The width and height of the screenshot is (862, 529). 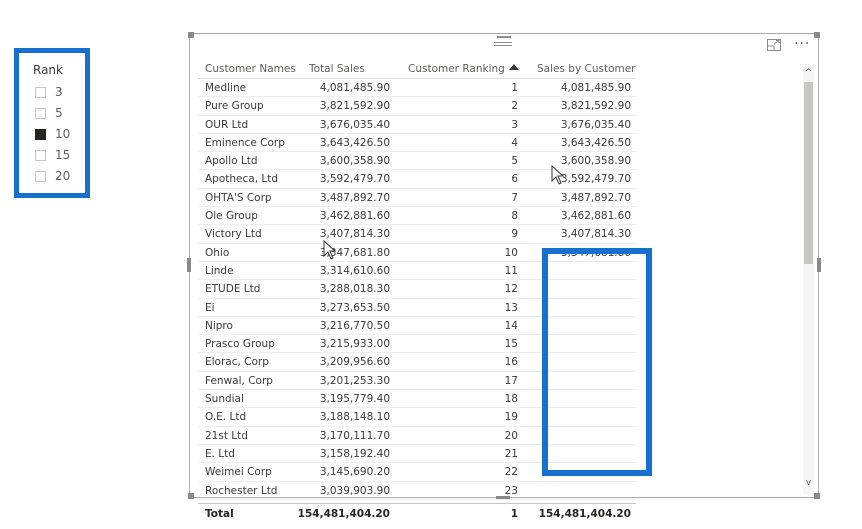 What do you see at coordinates (417, 143) in the screenshot?
I see `table-row: Eminence Corp 3,643,426.50 4 3,643,426.50` at bounding box center [417, 143].